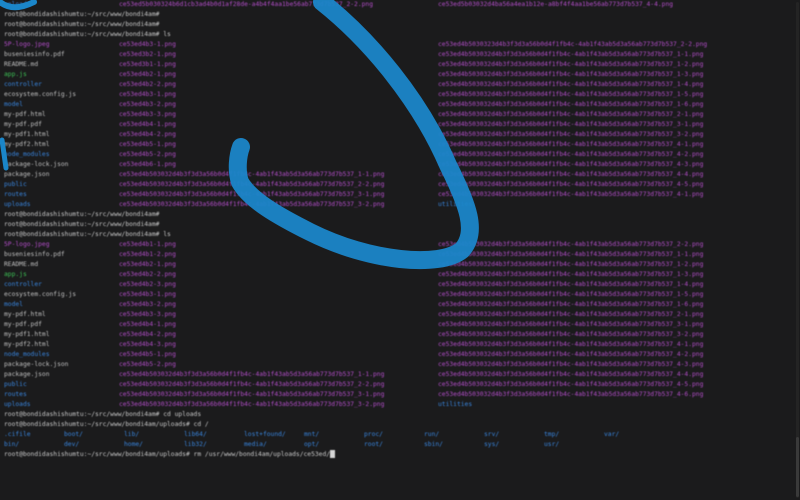 This screenshot has width=800, height=500. What do you see at coordinates (492, 434) in the screenshot?
I see `directory-entry: srv/` at bounding box center [492, 434].